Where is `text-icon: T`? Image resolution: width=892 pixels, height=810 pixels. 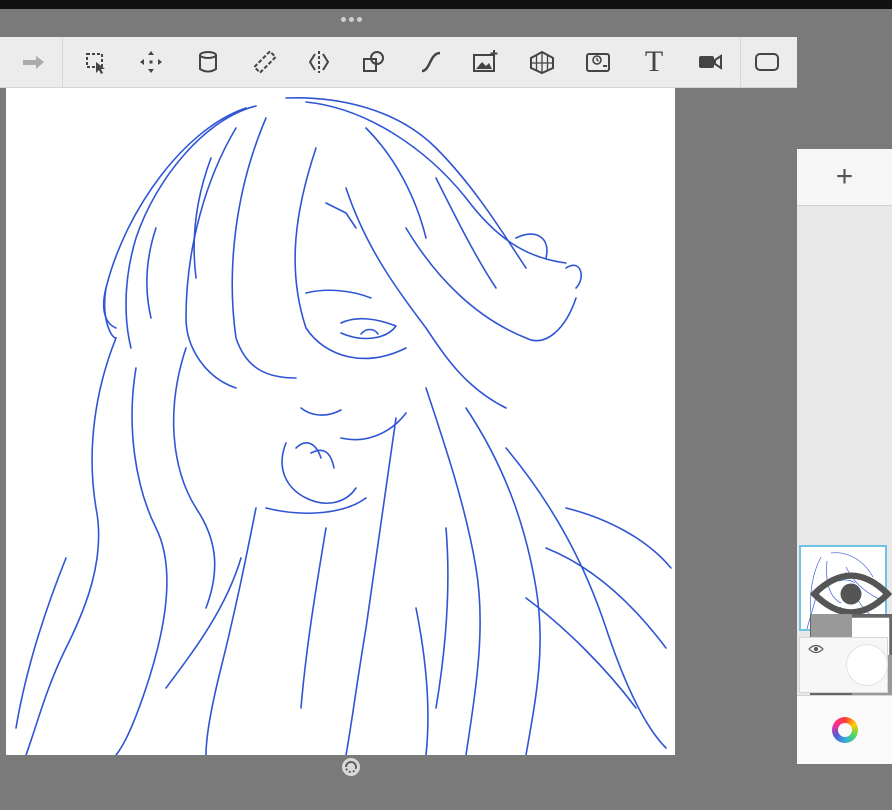 text-icon: T is located at coordinates (654, 62).